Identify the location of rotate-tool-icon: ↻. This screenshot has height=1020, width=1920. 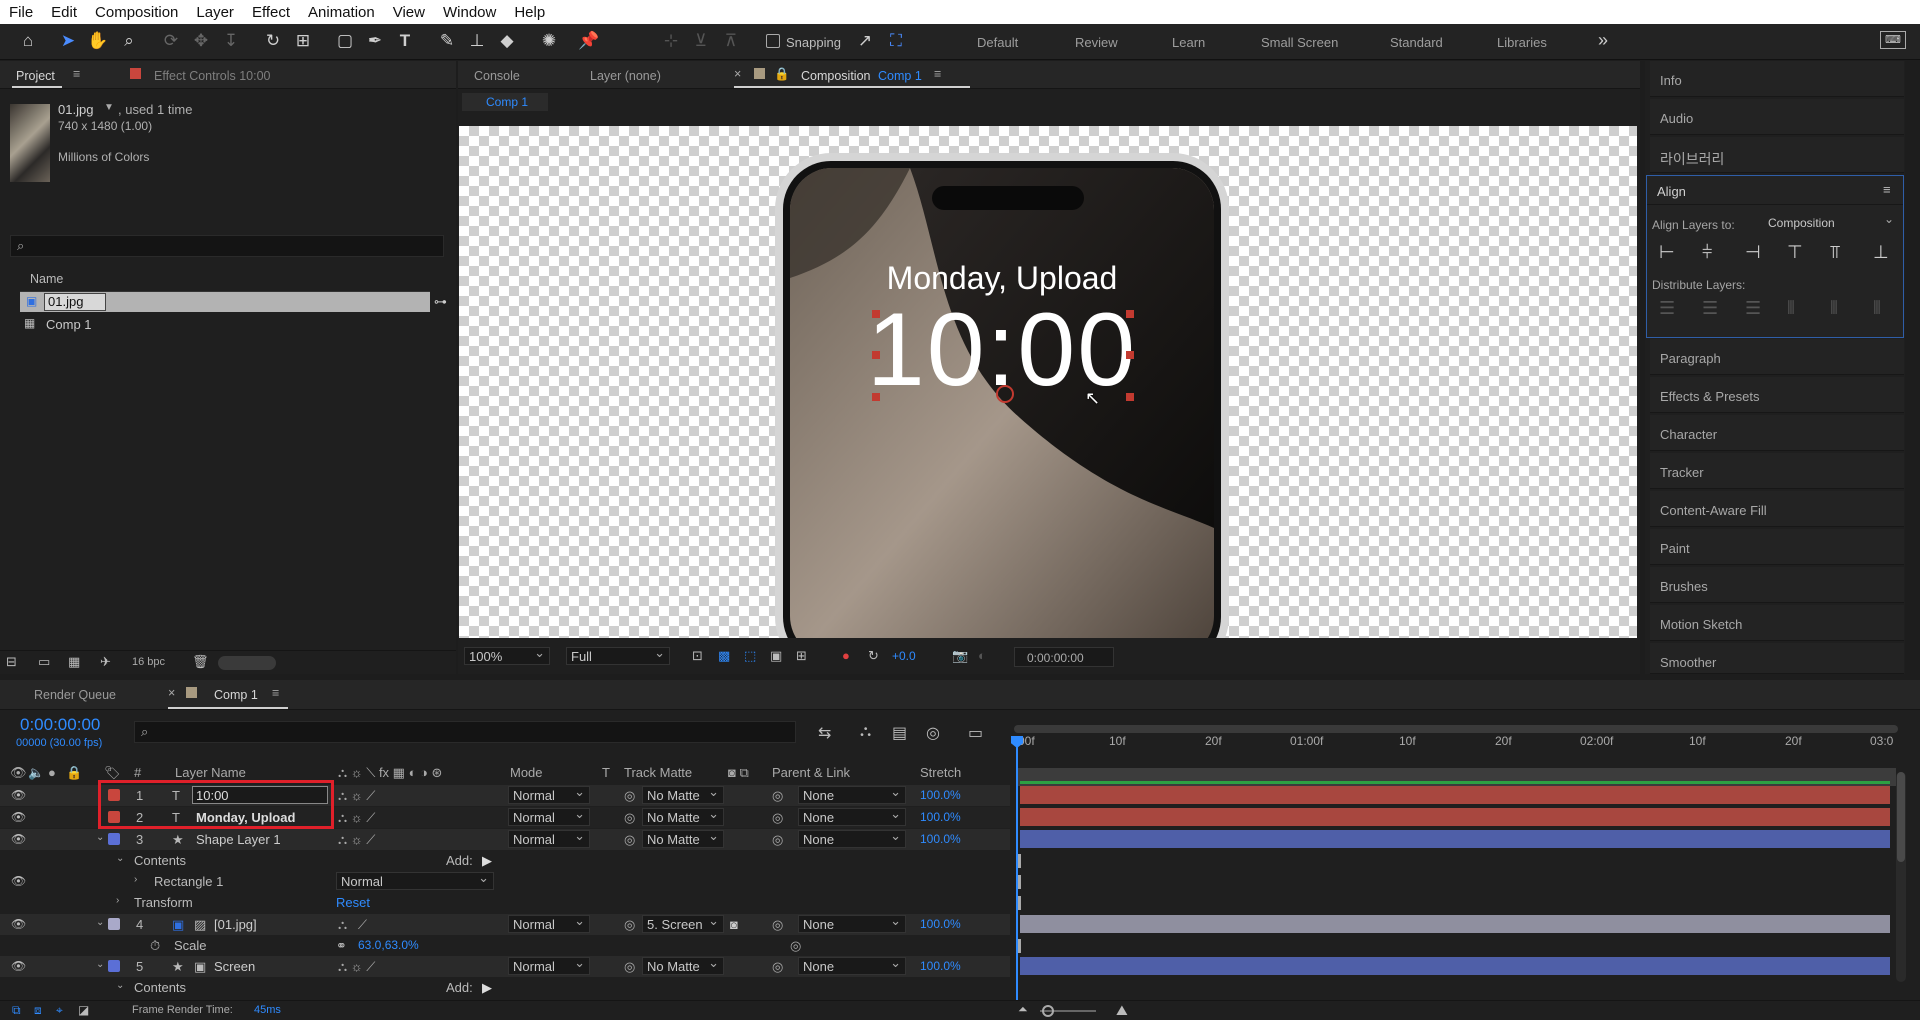
(273, 41).